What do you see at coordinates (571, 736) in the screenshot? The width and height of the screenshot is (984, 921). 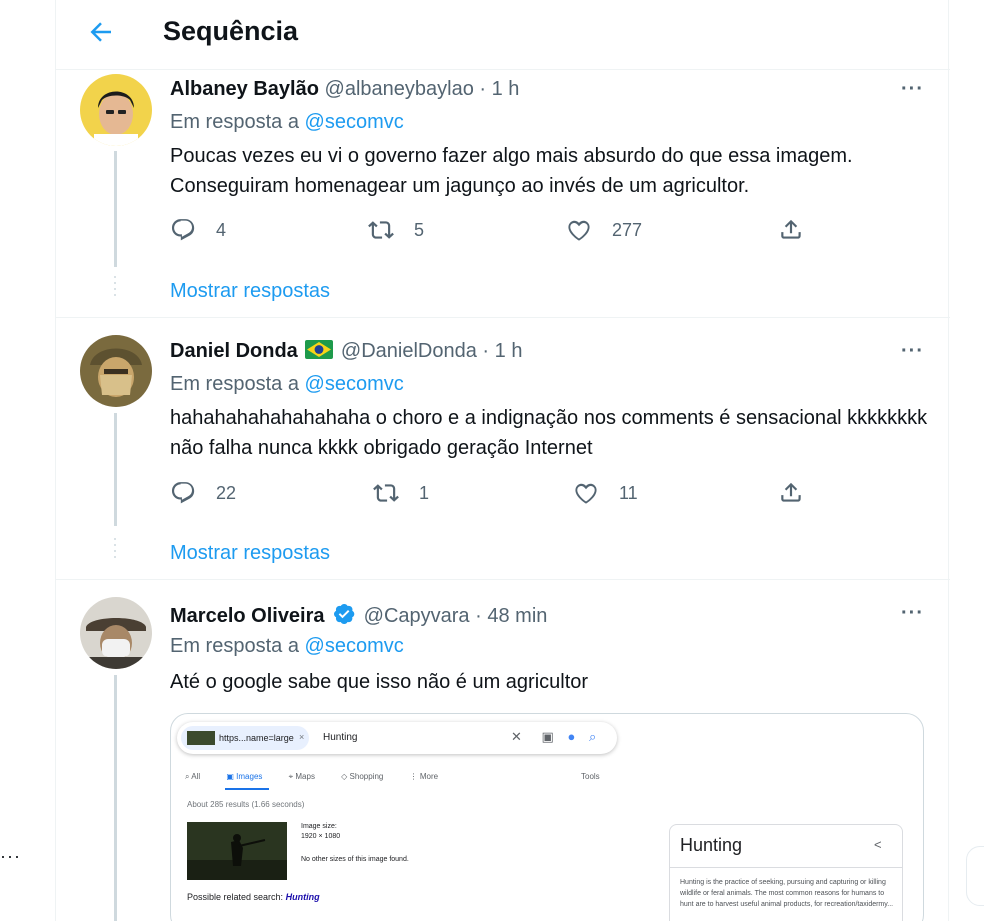 I see `mic-icon: ●` at bounding box center [571, 736].